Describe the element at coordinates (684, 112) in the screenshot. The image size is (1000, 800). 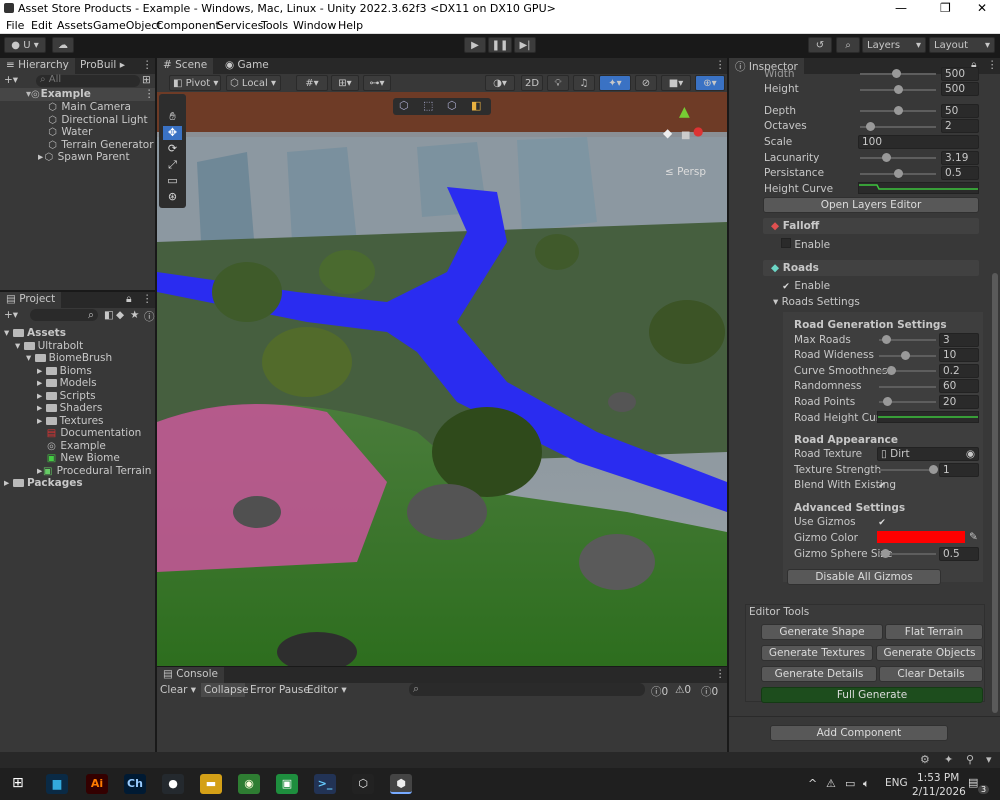
I see `gizmo-y-icon: ▲` at that location.